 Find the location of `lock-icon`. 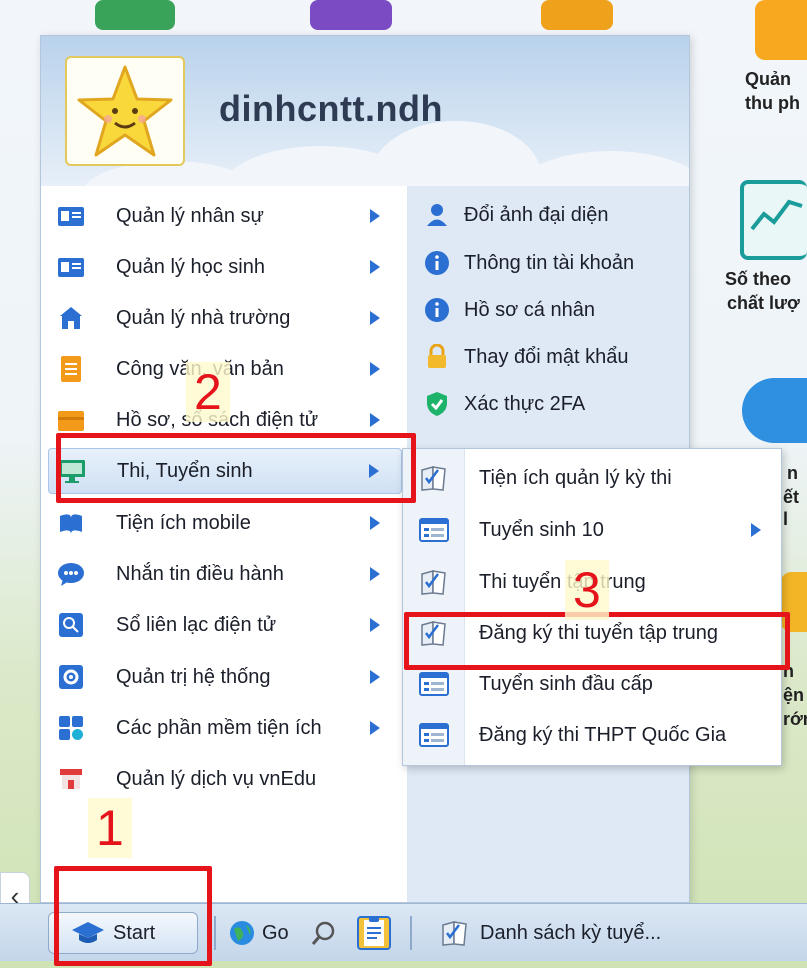

lock-icon is located at coordinates (437, 357).